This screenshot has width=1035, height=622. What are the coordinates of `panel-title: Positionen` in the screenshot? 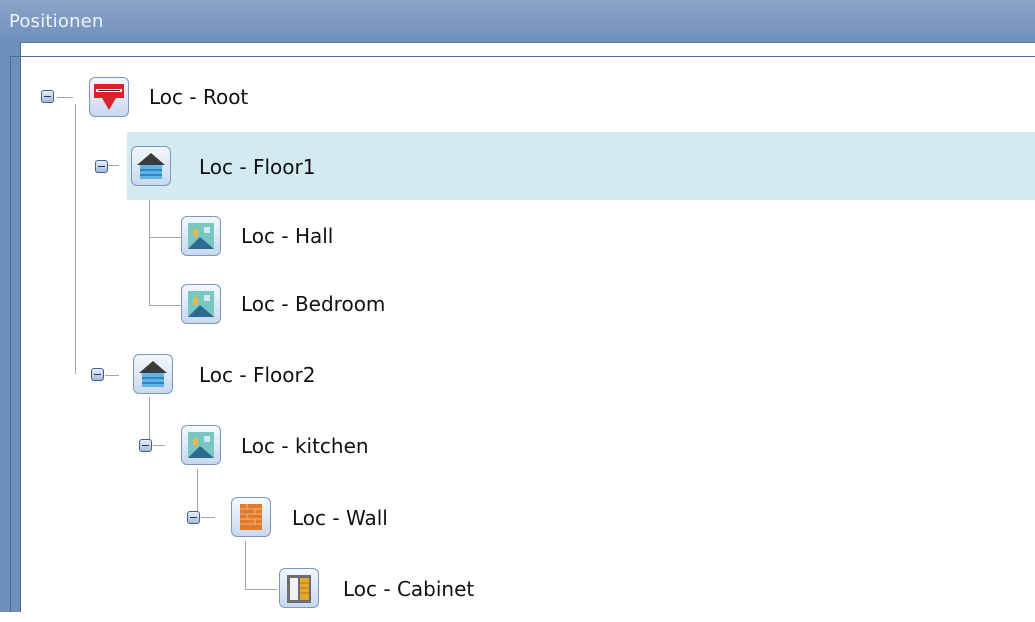 It's located at (56, 21).